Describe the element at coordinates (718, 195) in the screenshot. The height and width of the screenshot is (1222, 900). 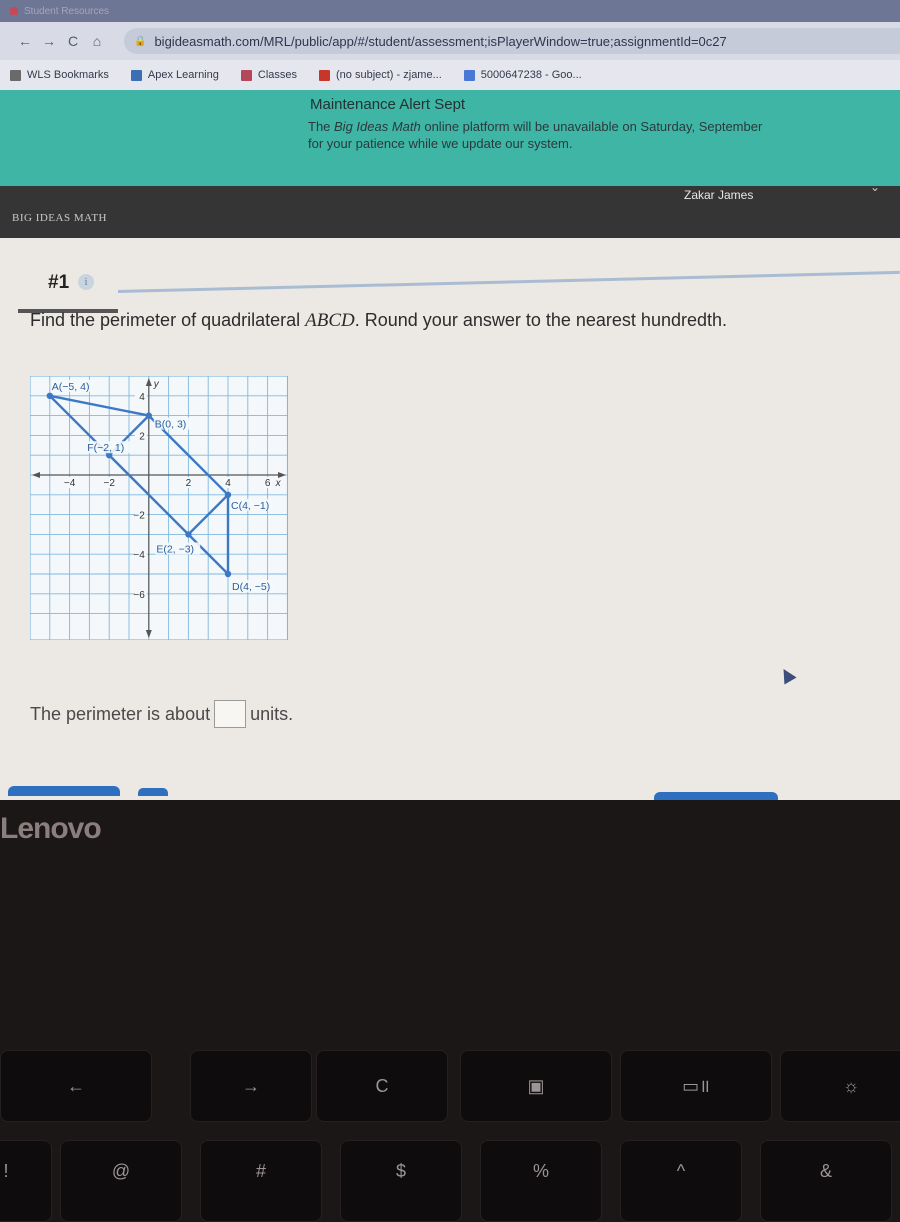
I see `user-name: Zakar James` at that location.